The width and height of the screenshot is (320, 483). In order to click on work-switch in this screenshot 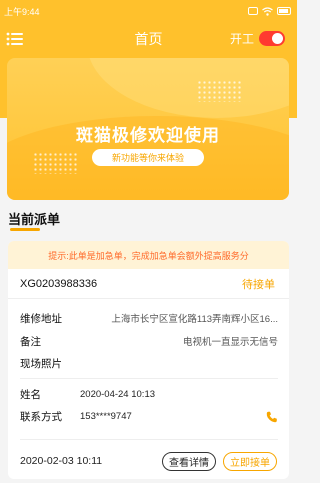, I will do `click(272, 38)`.